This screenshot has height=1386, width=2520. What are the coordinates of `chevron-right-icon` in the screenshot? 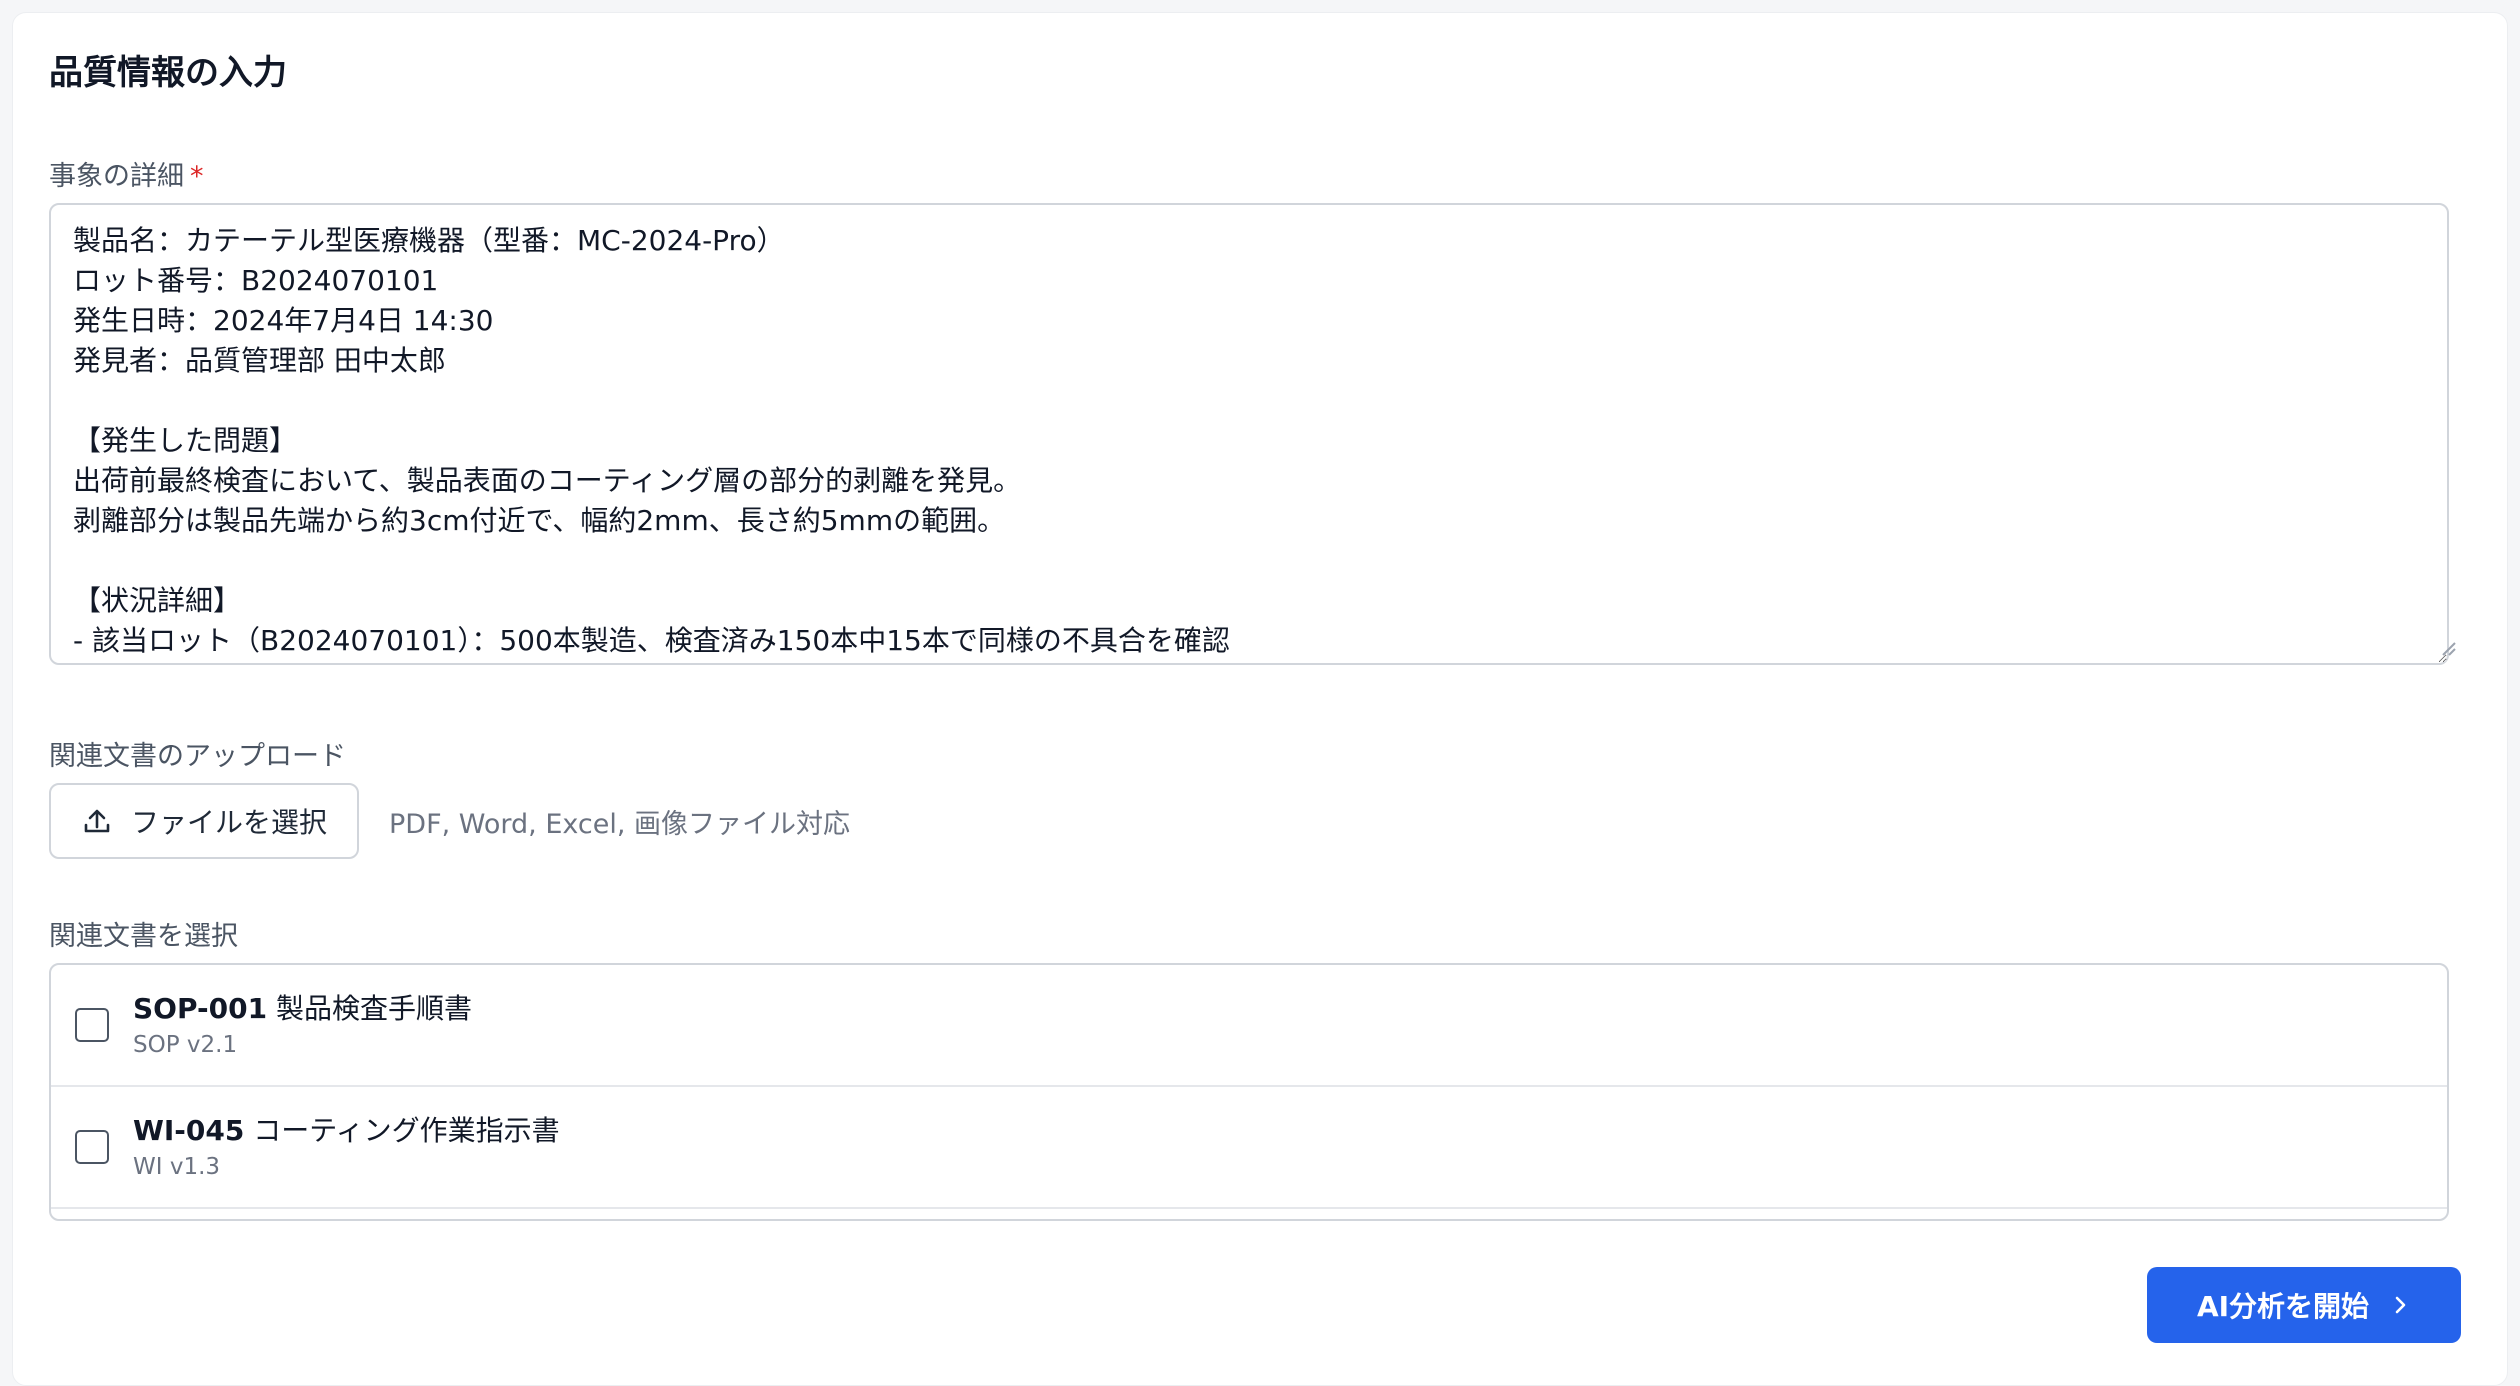 It's located at (2400, 1305).